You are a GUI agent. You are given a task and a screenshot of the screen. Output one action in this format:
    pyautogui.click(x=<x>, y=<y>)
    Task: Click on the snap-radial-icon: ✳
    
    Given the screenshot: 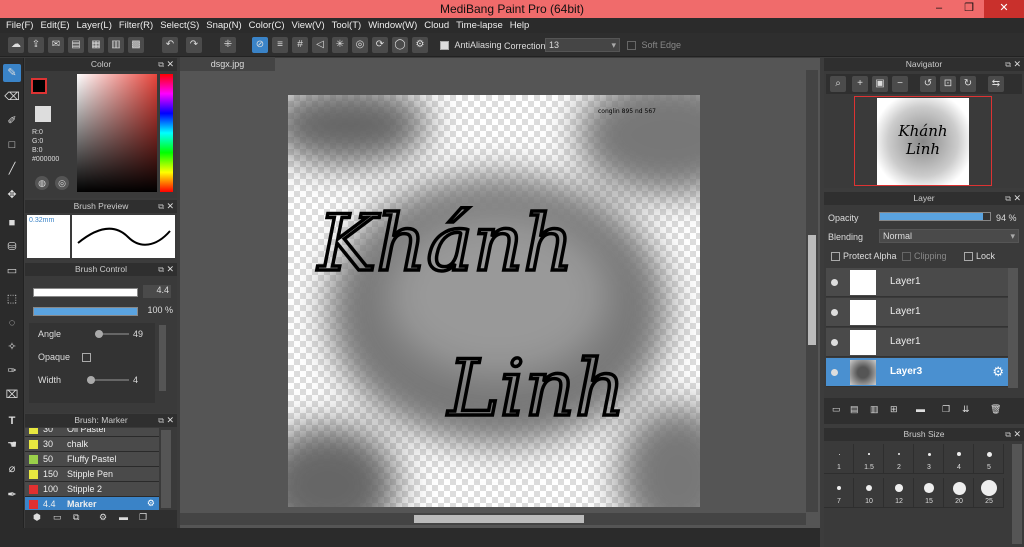 What is the action you would take?
    pyautogui.click(x=340, y=45)
    